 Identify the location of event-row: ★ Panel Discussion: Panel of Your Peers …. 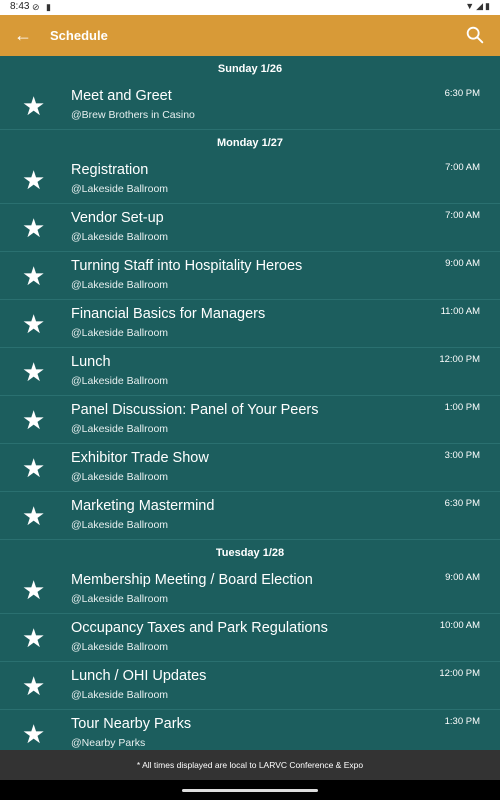
(250, 420).